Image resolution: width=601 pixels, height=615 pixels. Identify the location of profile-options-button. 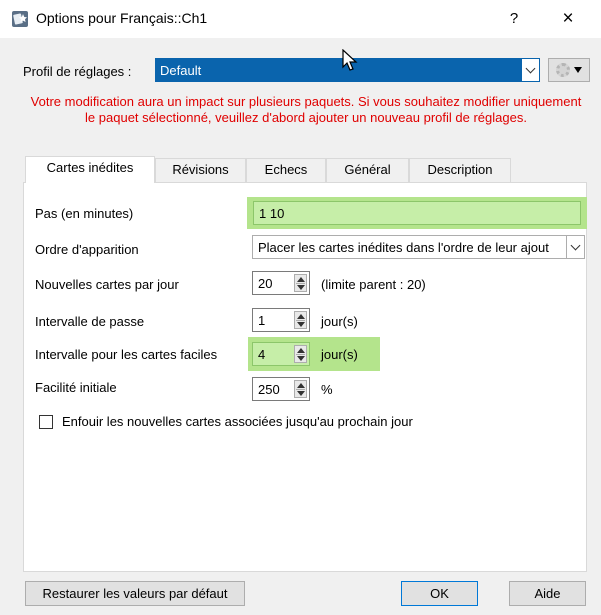
(569, 70).